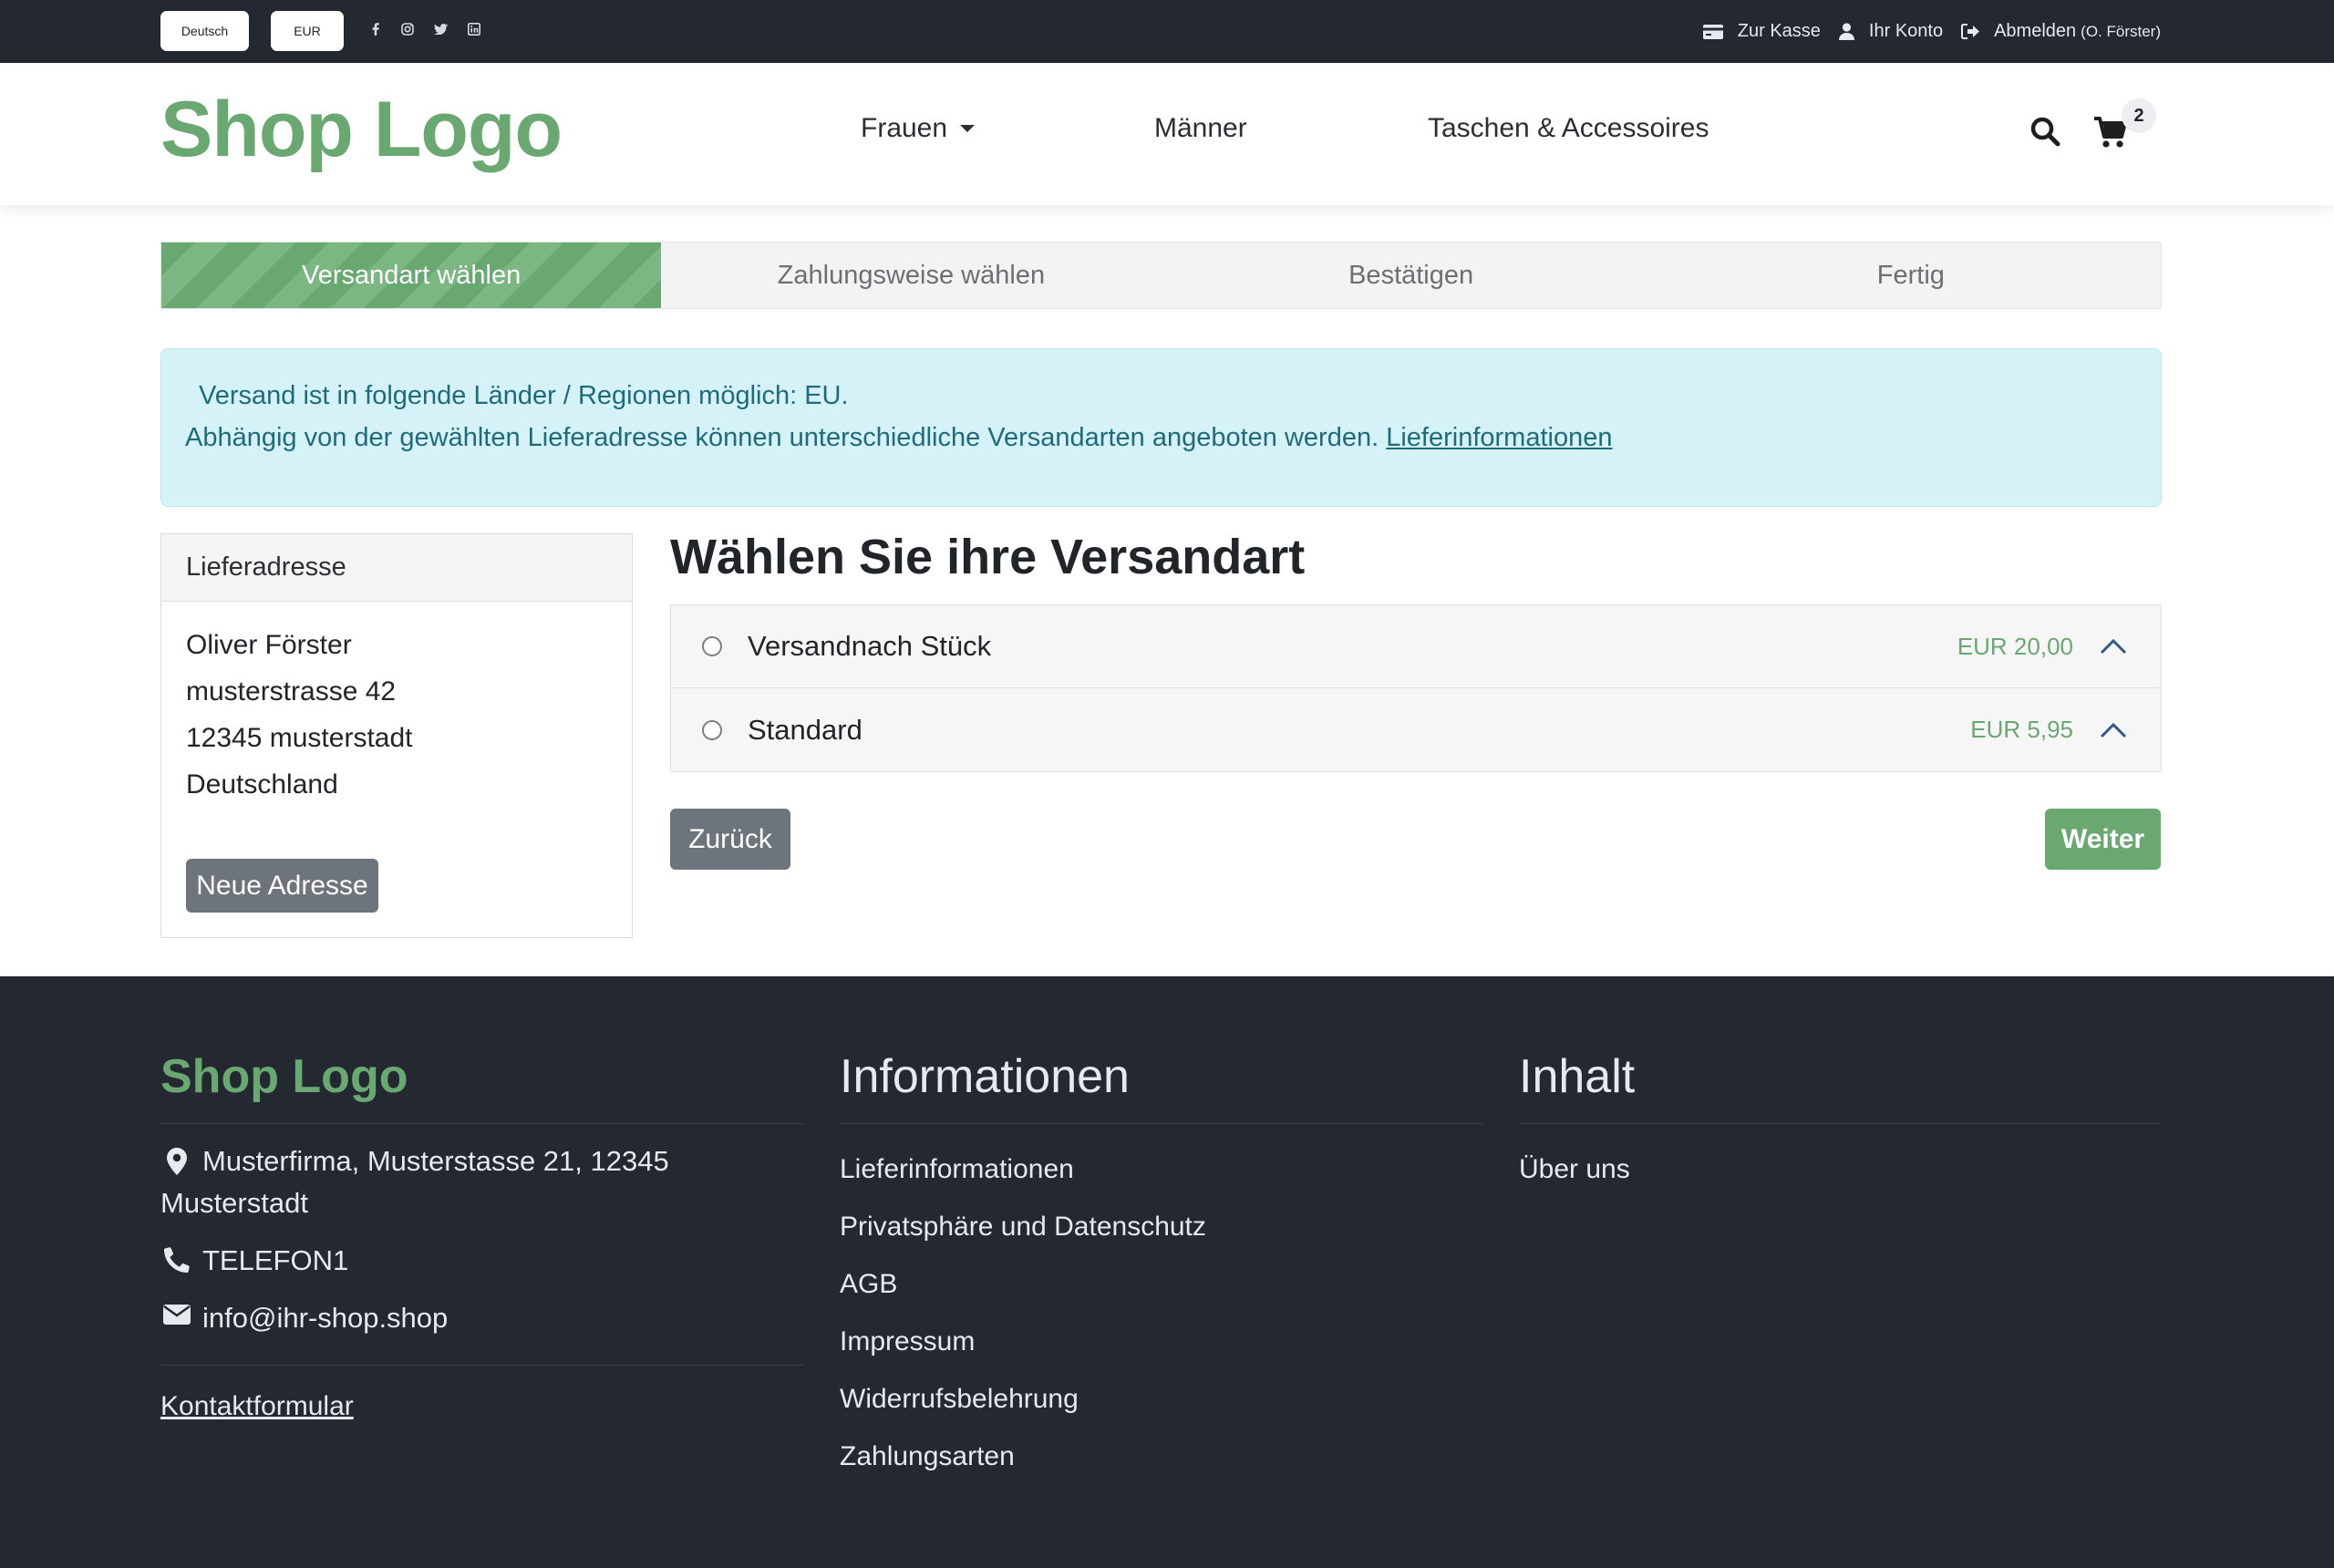  What do you see at coordinates (968, 128) in the screenshot?
I see `caret-down-icon` at bounding box center [968, 128].